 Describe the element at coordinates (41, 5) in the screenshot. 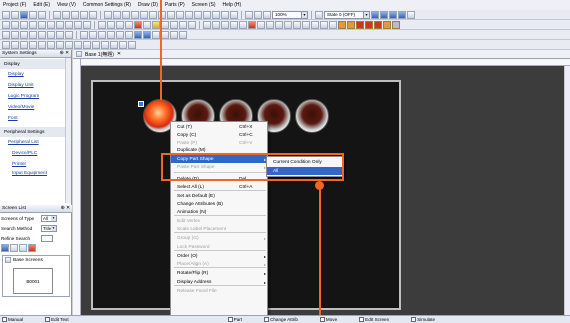

I see `menu-edit: Edit (E)` at that location.